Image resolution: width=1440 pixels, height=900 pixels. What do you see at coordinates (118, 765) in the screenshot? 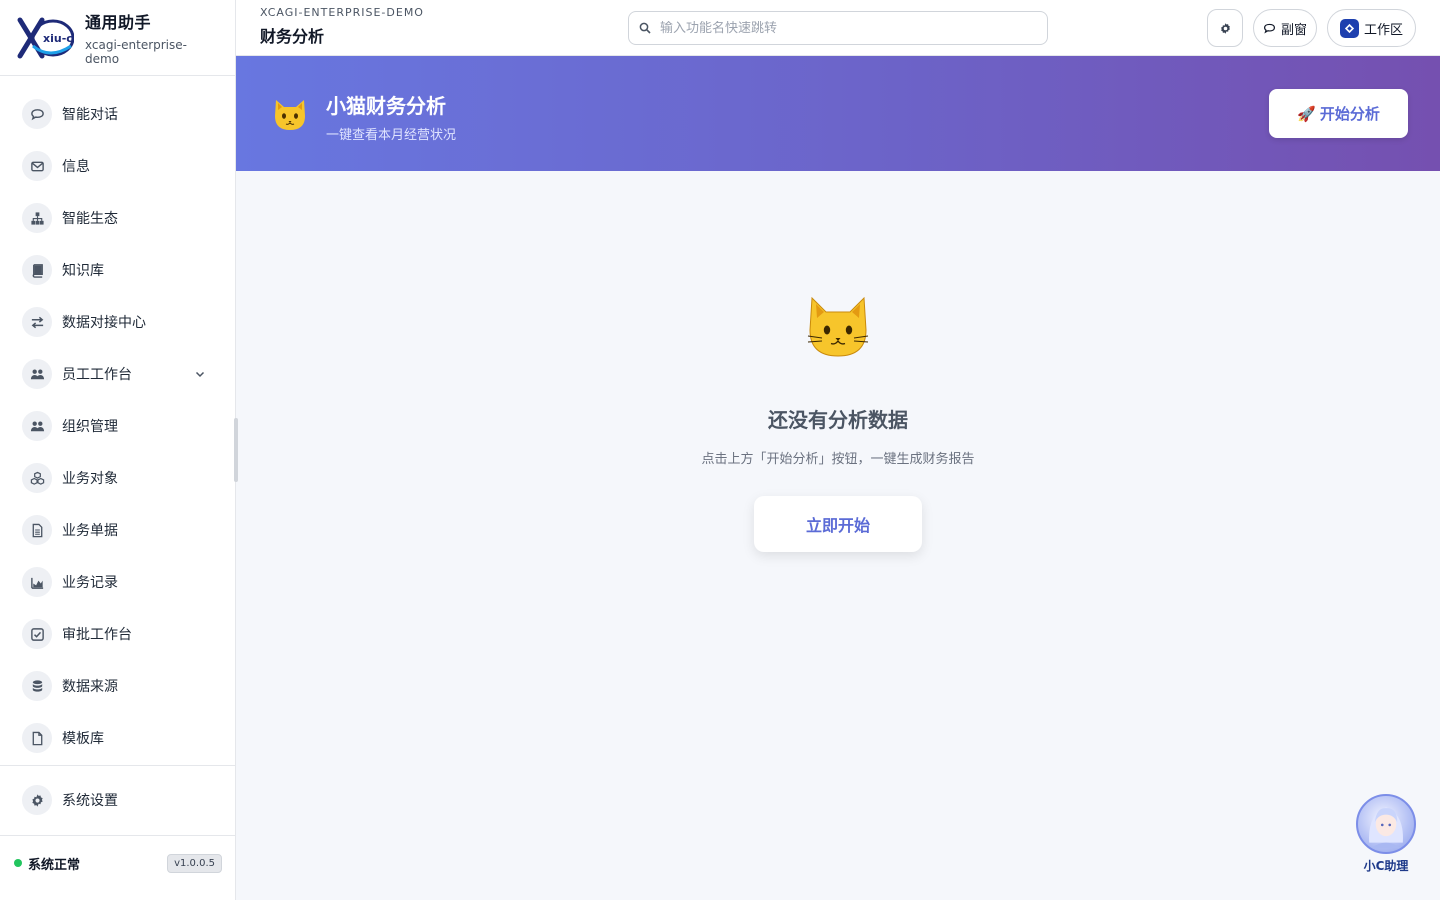
I see `nav-divider` at bounding box center [118, 765].